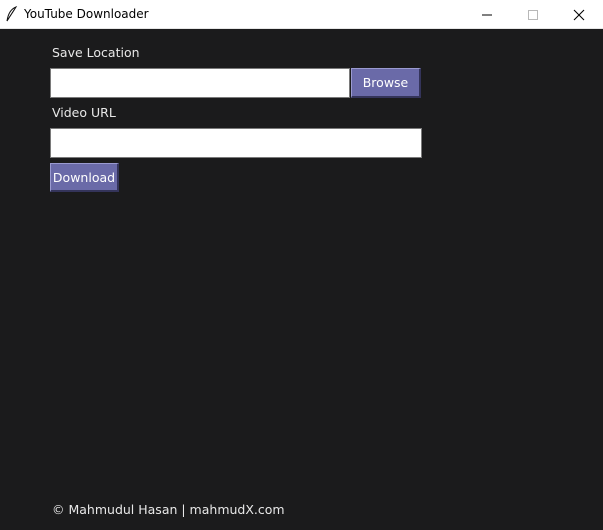 The height and width of the screenshot is (530, 603). I want to click on title-bar: YouTube Downloader, so click(301, 14).